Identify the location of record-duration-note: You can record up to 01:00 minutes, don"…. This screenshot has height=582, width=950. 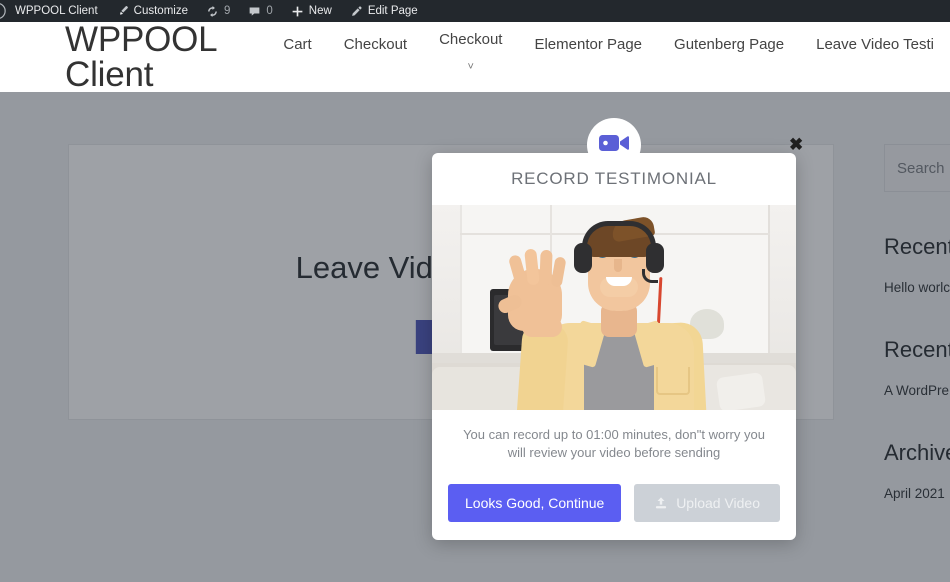
(614, 443).